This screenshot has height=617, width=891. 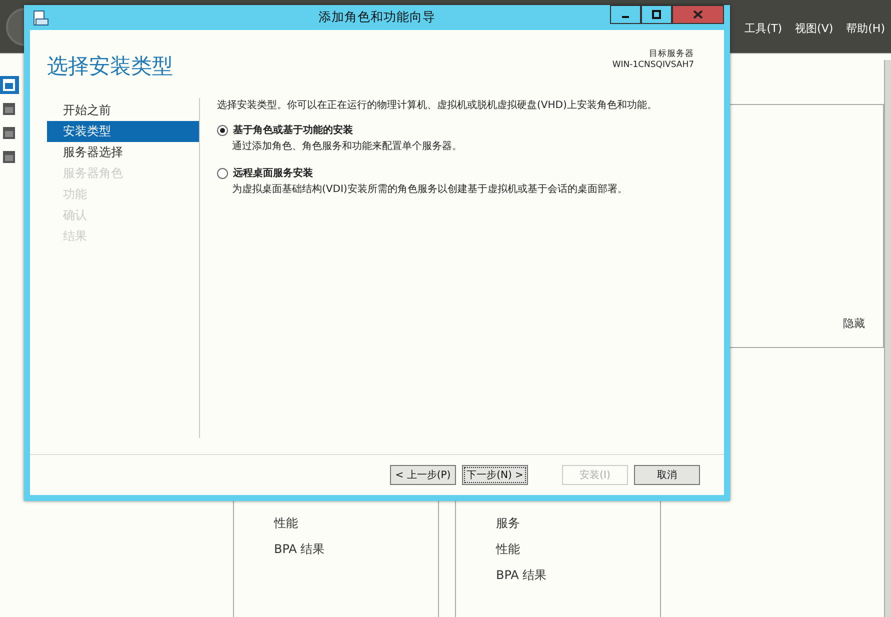 What do you see at coordinates (625, 14) in the screenshot?
I see `minimize-button` at bounding box center [625, 14].